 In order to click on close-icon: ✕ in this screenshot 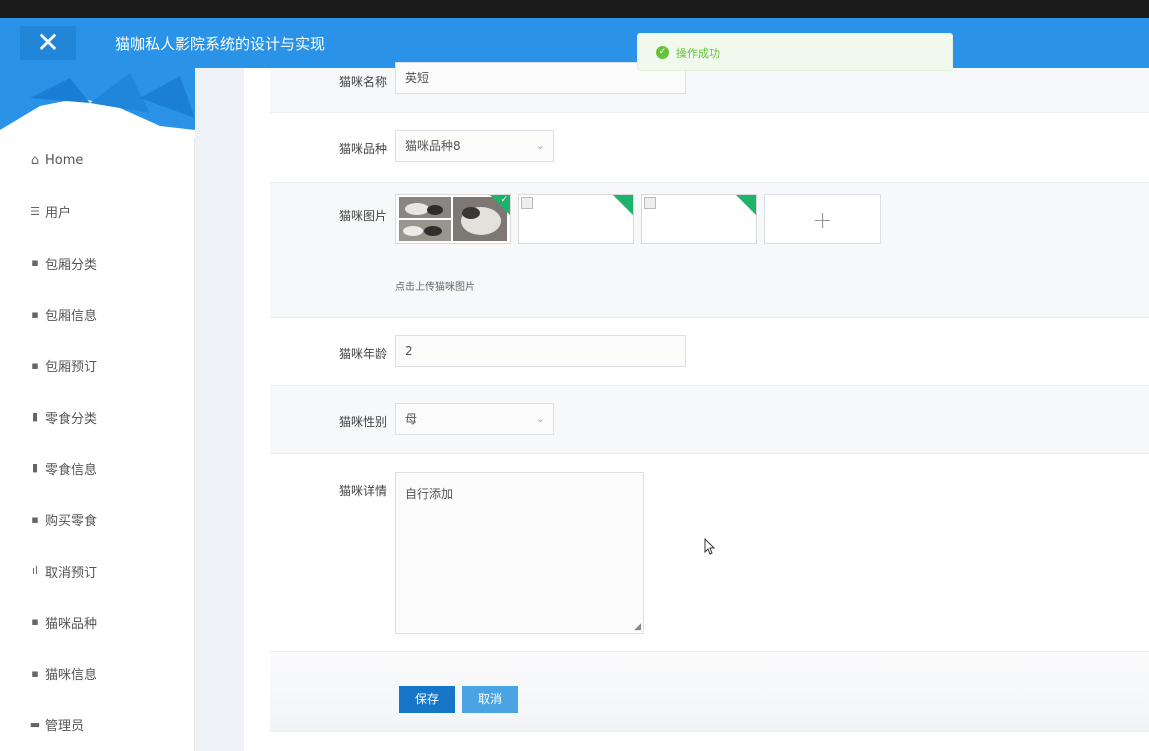, I will do `click(48, 43)`.